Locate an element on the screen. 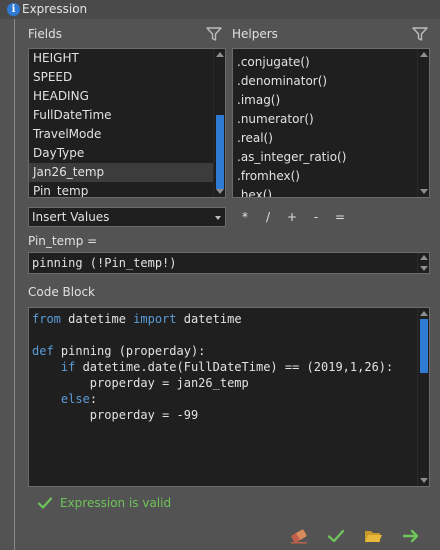 Image resolution: width=440 pixels, height=550 pixels. fields-scrollbar is located at coordinates (219, 123).